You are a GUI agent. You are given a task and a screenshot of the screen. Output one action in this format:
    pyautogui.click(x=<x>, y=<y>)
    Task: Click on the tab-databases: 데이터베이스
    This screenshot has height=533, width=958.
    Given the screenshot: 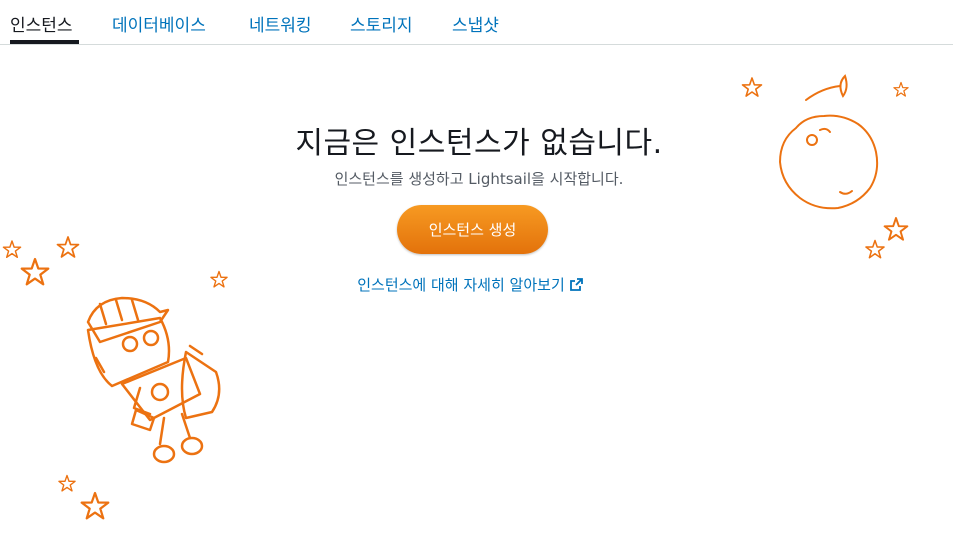 What is the action you would take?
    pyautogui.click(x=159, y=23)
    